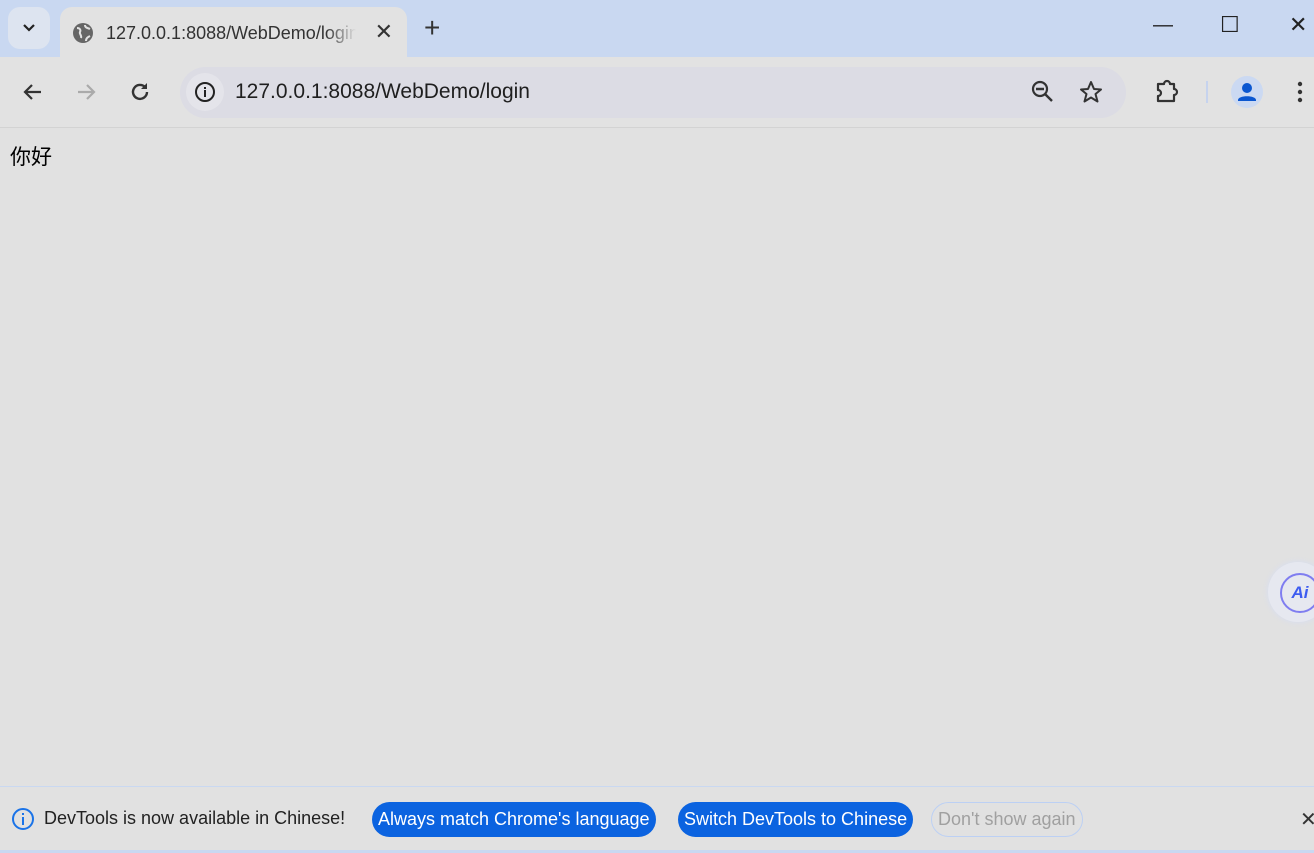 The image size is (1314, 853). Describe the element at coordinates (1168, 92) in the screenshot. I see `extensions-icon` at that location.